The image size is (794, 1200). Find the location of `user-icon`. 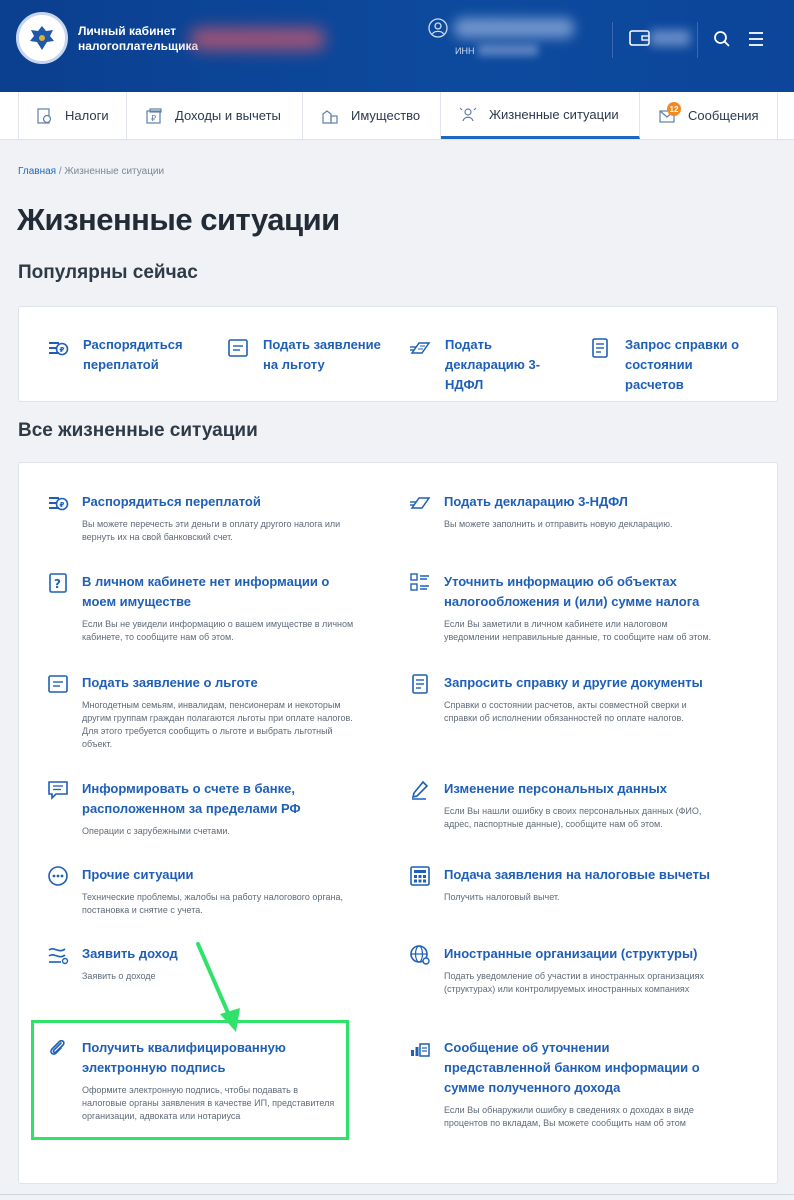

user-icon is located at coordinates (438, 28).